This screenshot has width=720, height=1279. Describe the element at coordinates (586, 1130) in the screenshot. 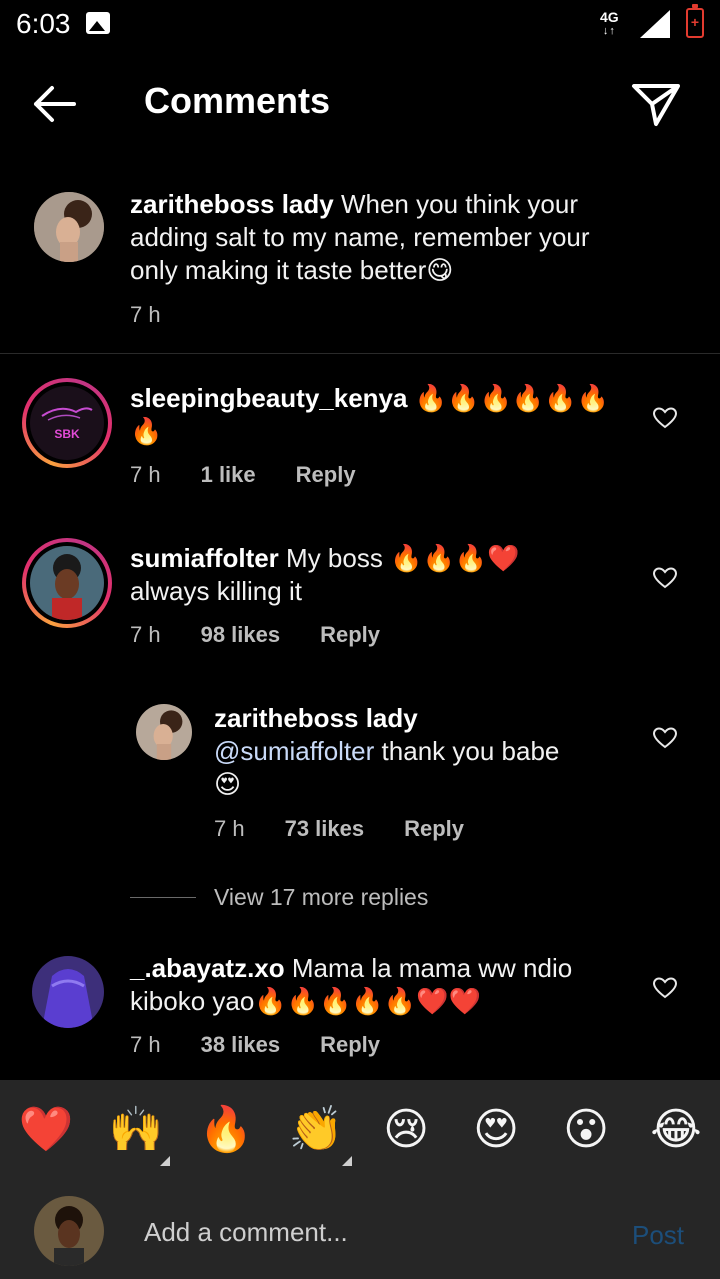

I see `emoji-surprised: 😮` at that location.